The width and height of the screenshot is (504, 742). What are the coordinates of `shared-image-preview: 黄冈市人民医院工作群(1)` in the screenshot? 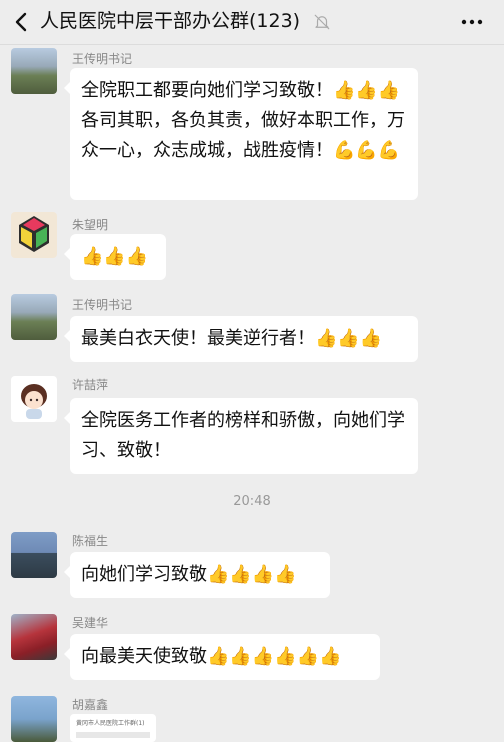 It's located at (113, 728).